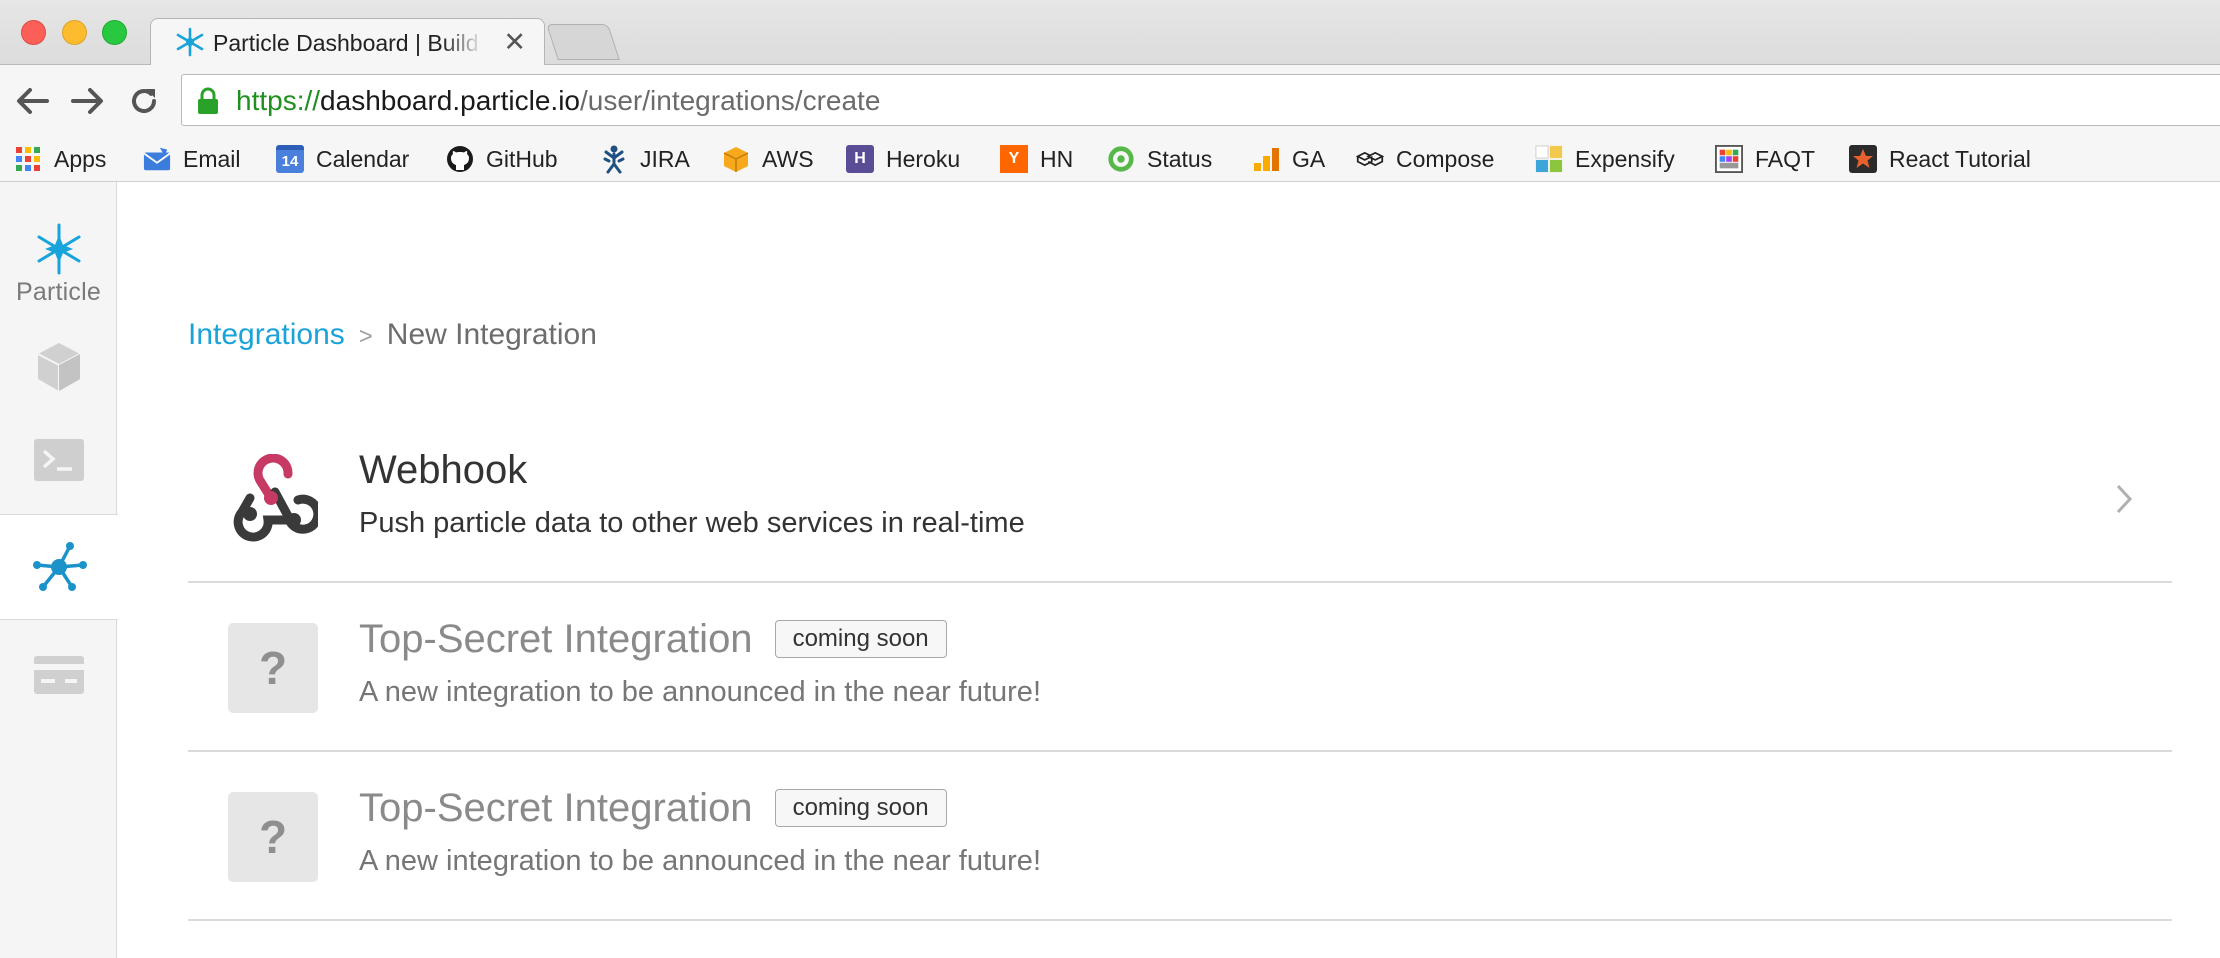 The image size is (2220, 958). I want to click on bookmark-faqt: FAQT, so click(1765, 159).